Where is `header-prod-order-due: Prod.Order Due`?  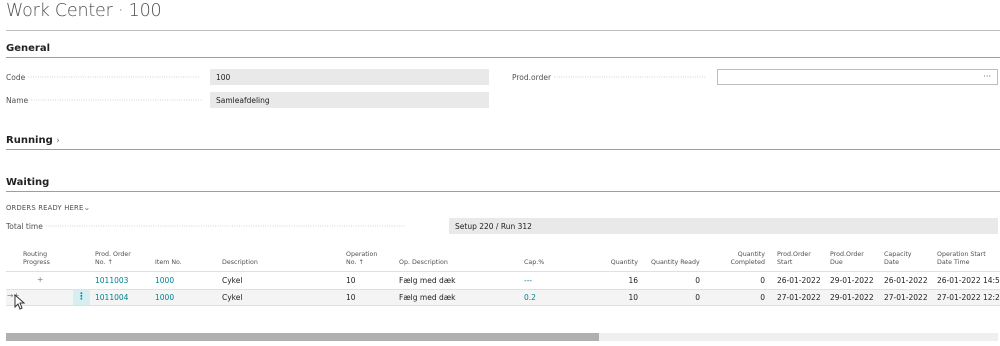
header-prod-order-due: Prod.Order Due is located at coordinates (847, 259).